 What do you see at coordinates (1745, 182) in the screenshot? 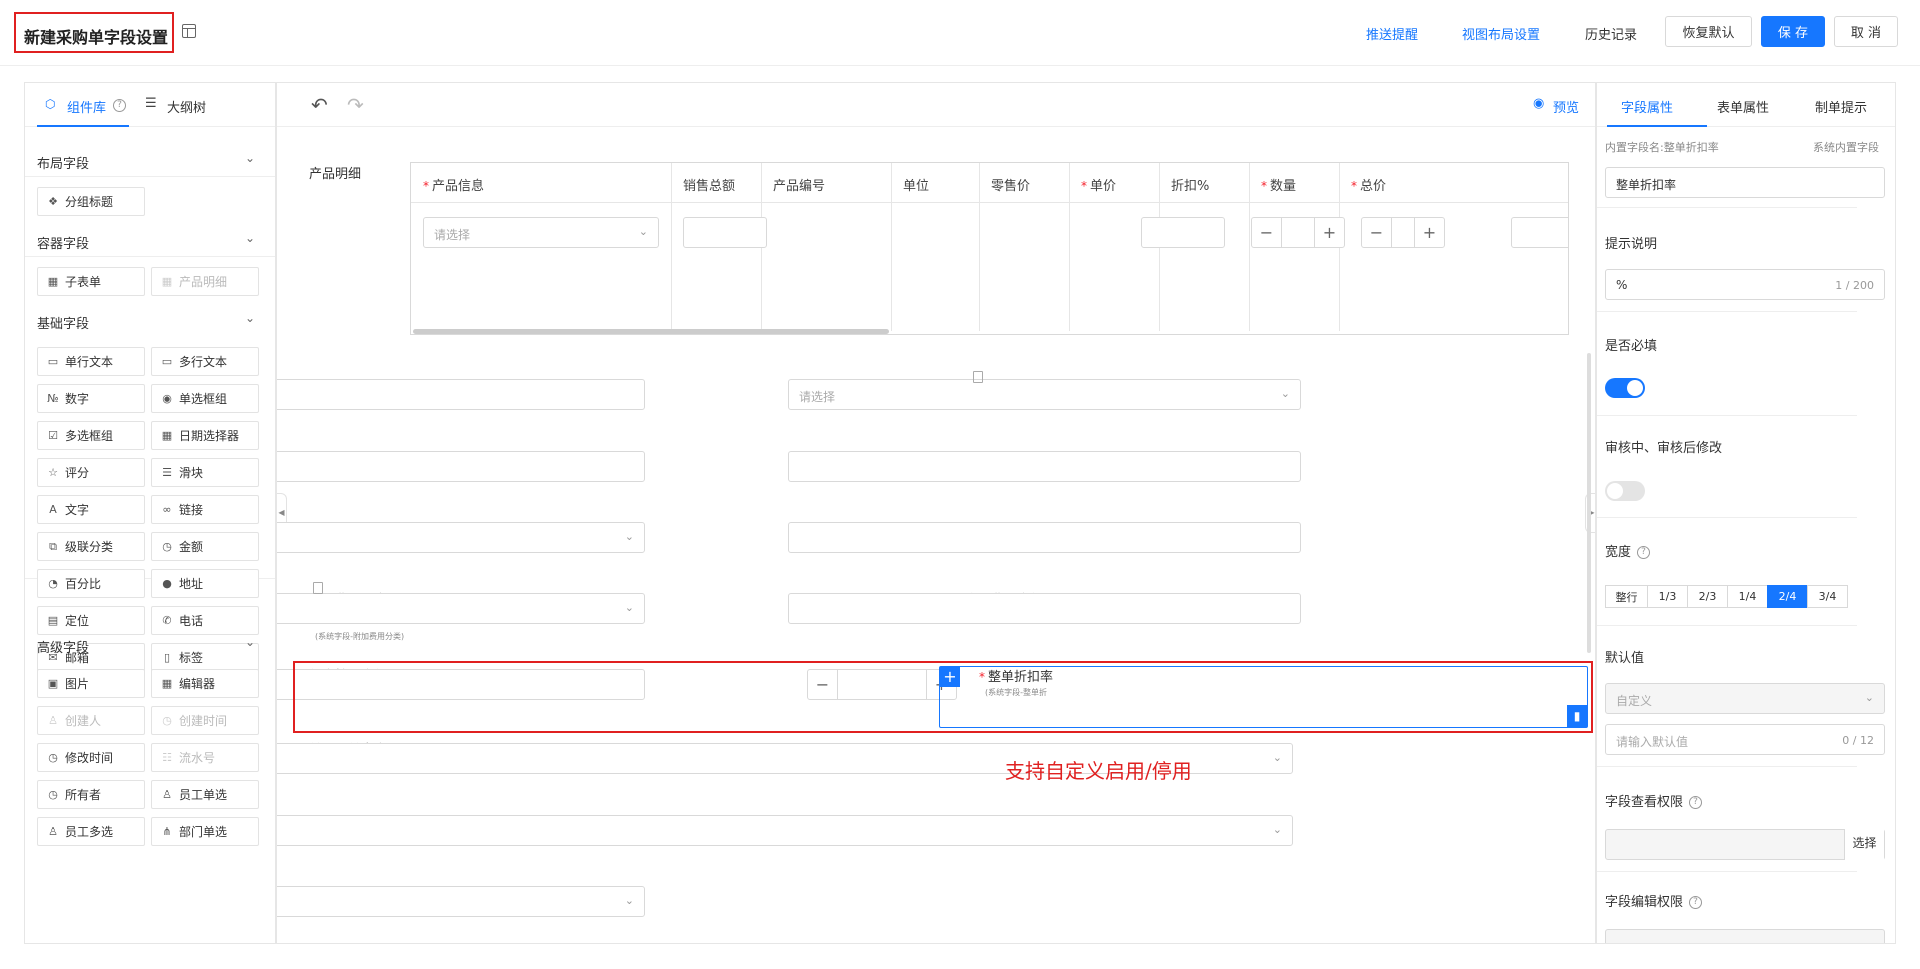
I see `field-name-input: 整单折扣率` at bounding box center [1745, 182].